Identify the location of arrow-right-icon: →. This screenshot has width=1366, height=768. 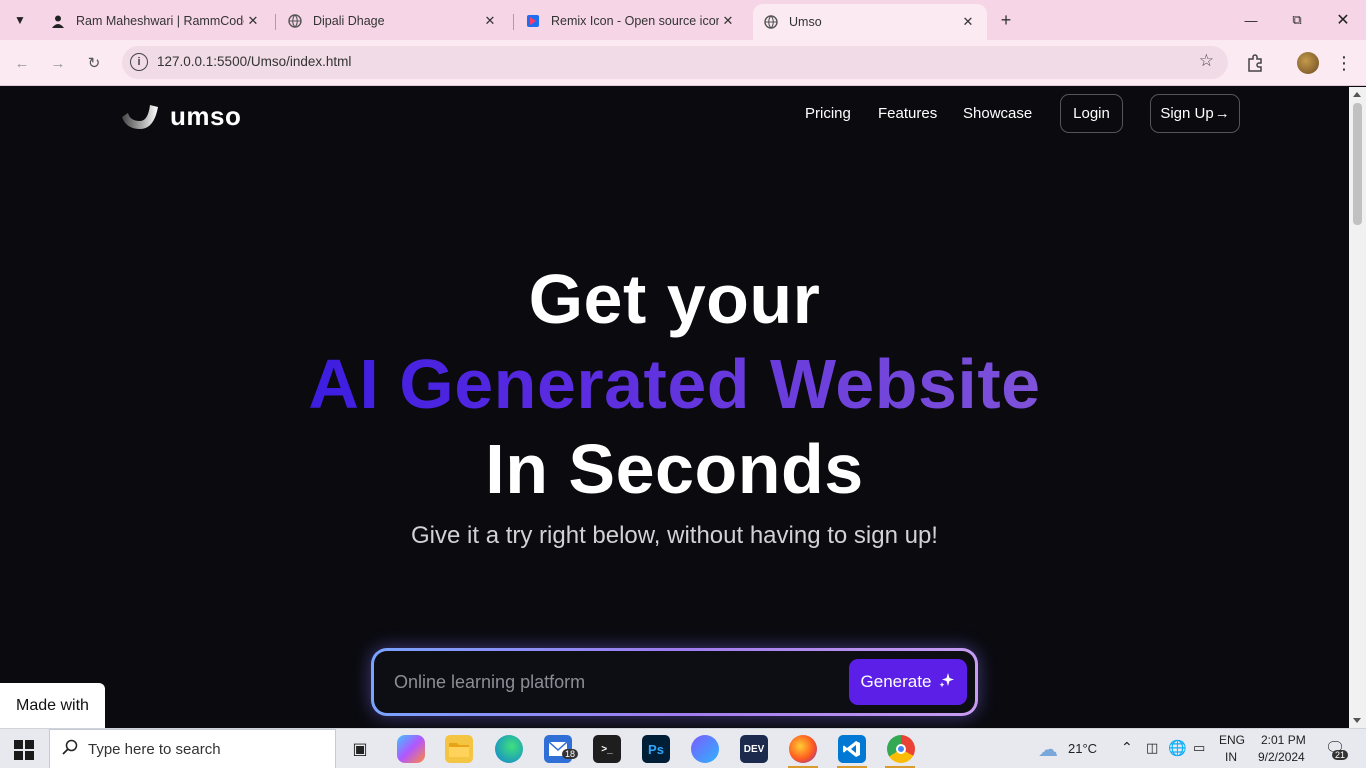
(1222, 113).